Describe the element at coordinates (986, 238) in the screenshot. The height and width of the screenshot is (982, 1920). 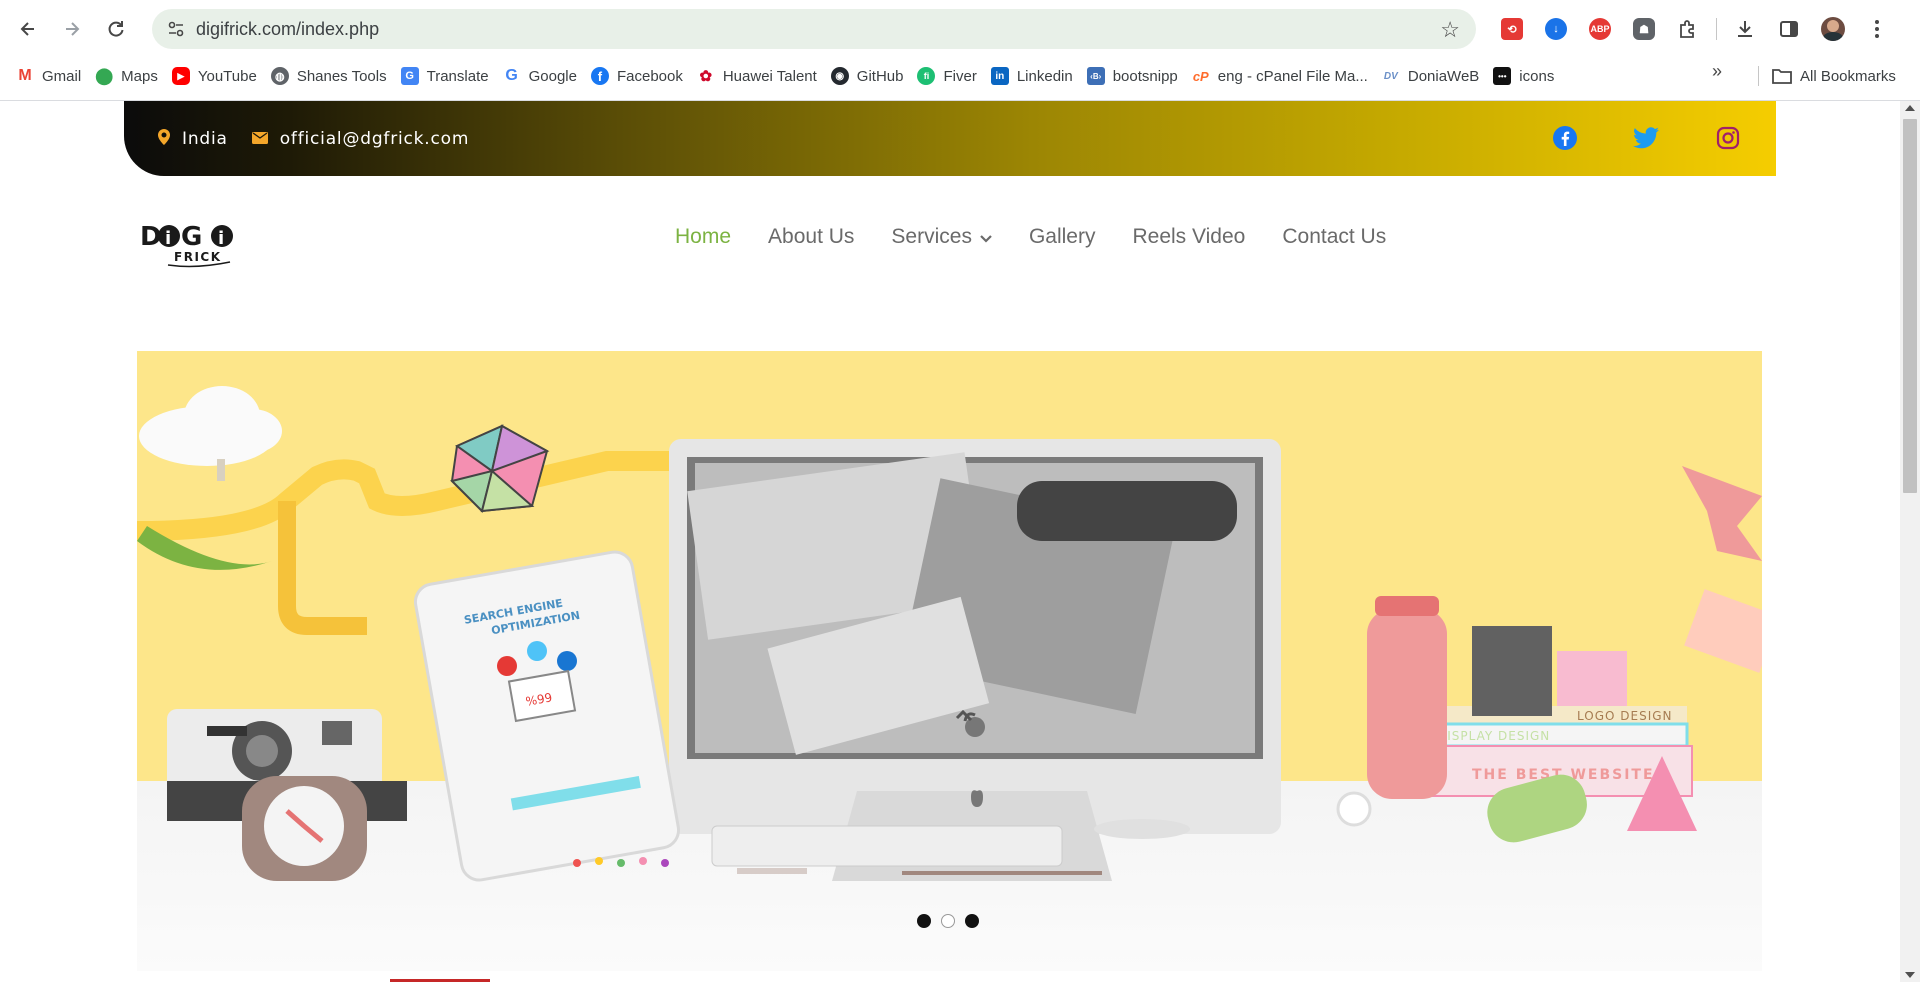
I see `chevron-down-icon` at that location.